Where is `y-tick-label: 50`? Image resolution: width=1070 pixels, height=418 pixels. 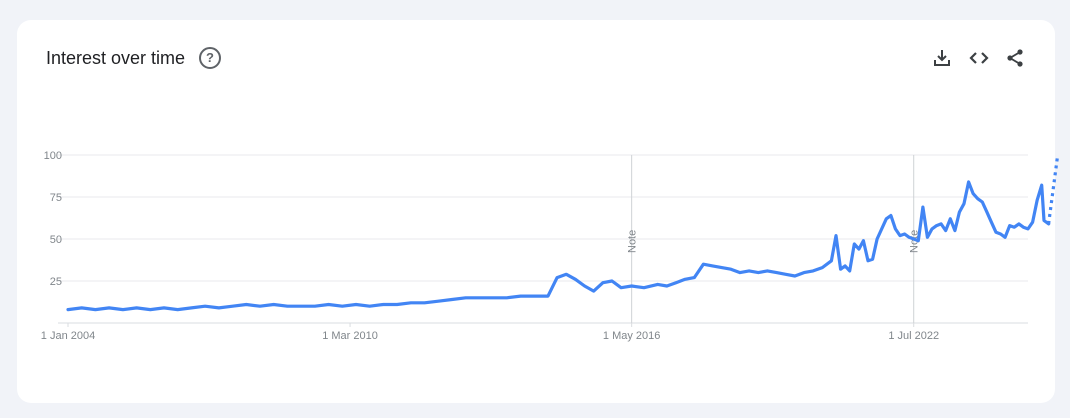
y-tick-label: 50 is located at coordinates (56, 240).